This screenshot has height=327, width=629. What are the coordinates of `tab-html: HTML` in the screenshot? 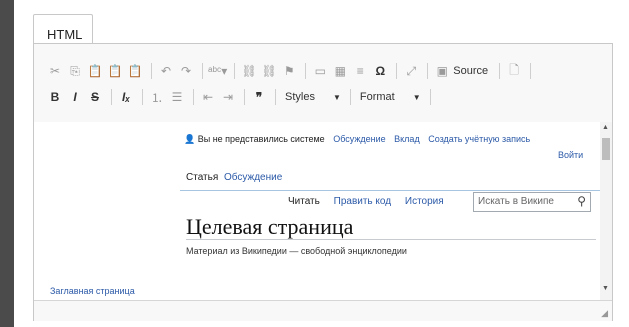 It's located at (63, 29).